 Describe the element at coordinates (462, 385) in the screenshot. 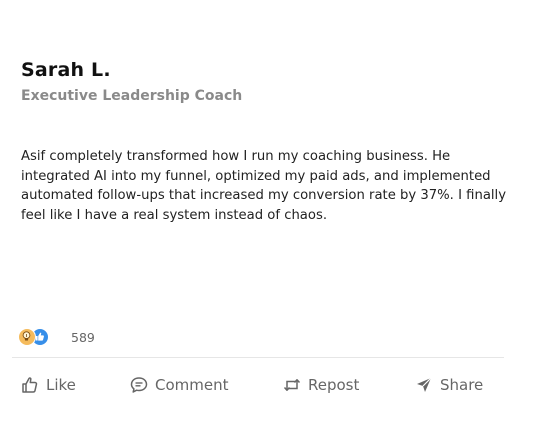

I see `share-label: Share` at that location.